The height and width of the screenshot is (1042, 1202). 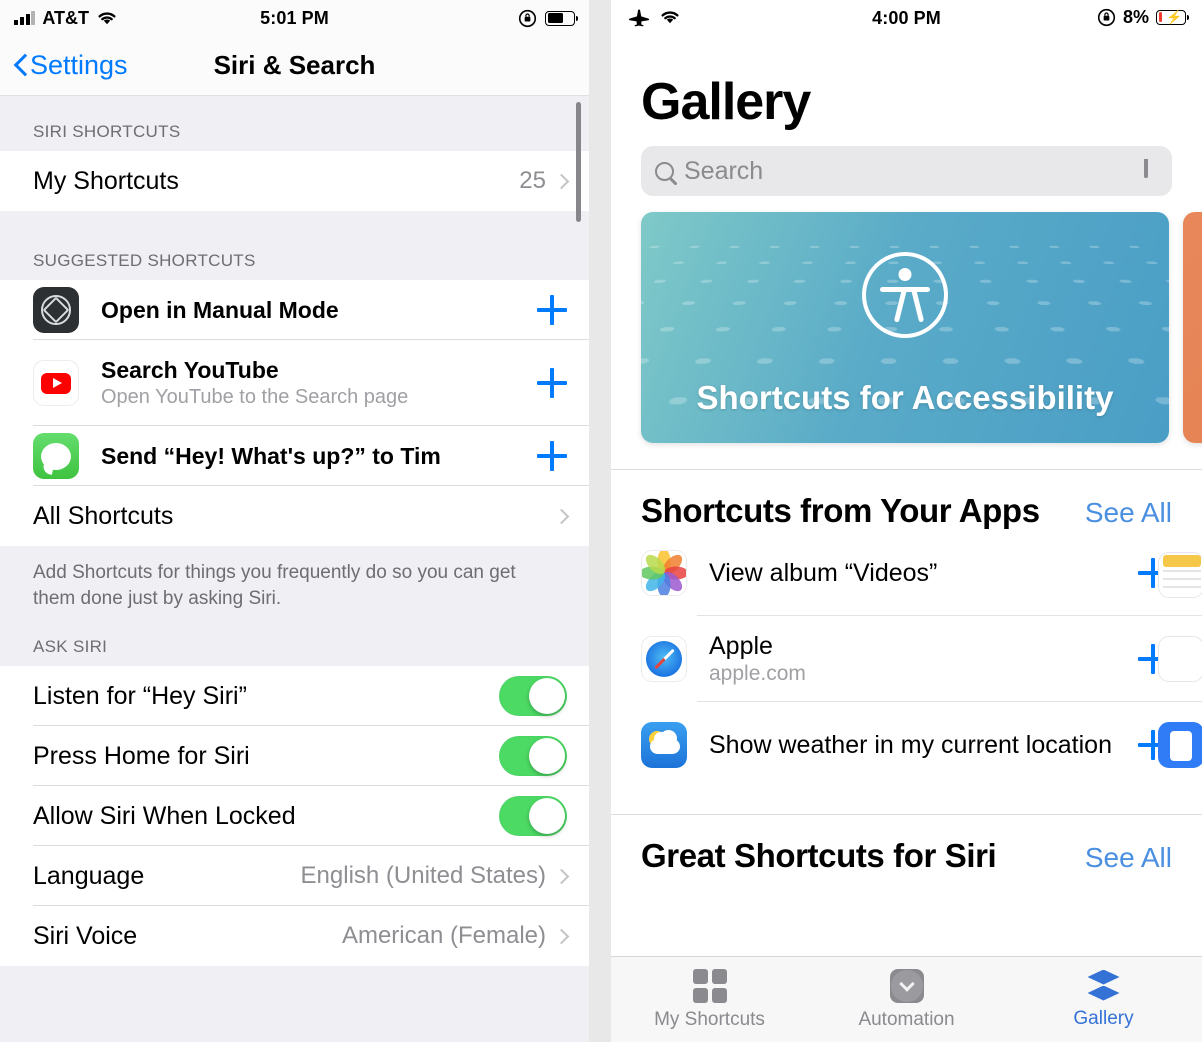 I want to click on row-language-label: Language, so click(x=89, y=875).